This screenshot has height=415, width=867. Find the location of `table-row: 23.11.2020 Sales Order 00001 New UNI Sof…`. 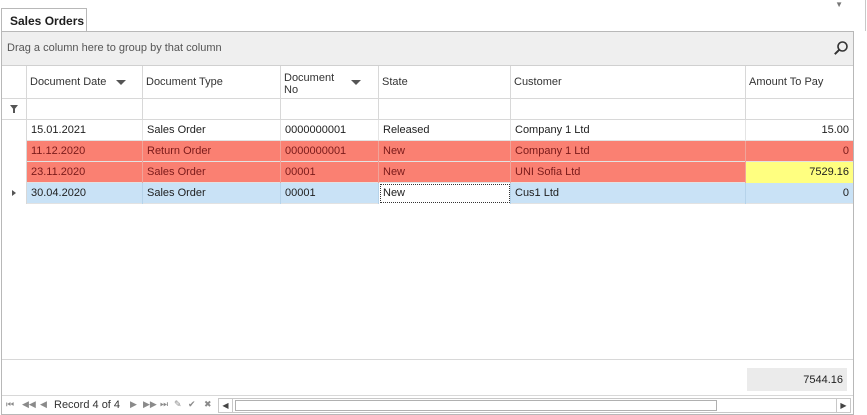

table-row: 23.11.2020 Sales Order 00001 New UNI Sof… is located at coordinates (427, 172).